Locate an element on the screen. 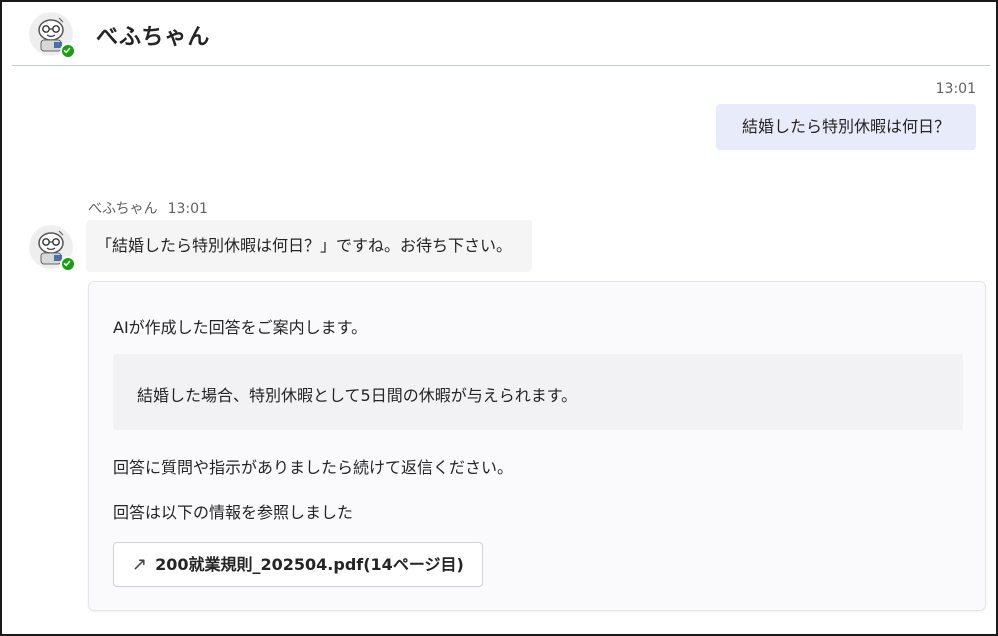 The height and width of the screenshot is (636, 998). open-link-icon: ↗ is located at coordinates (140, 564).